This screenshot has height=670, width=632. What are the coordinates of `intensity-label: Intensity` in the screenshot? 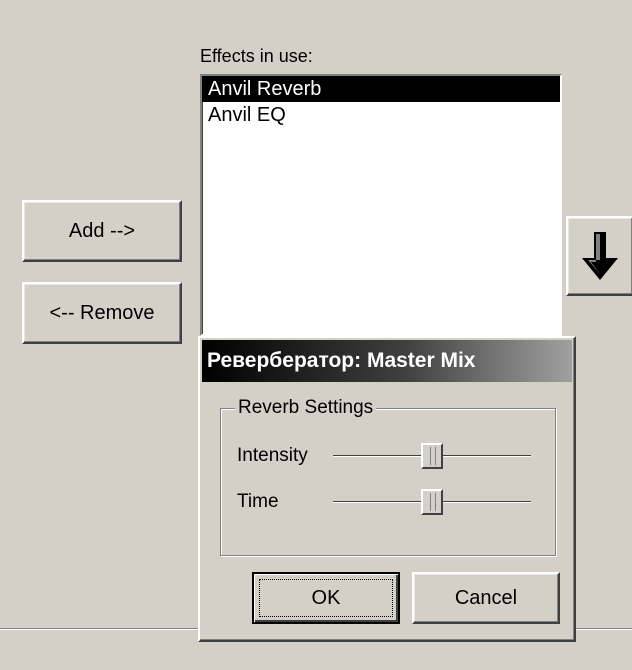 It's located at (272, 455).